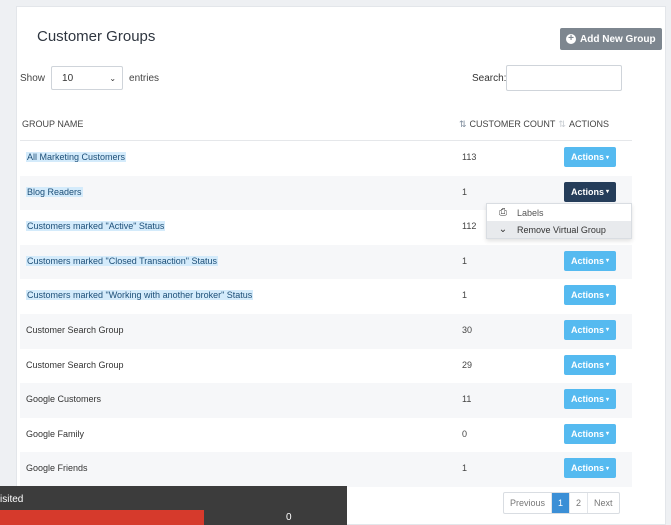 Image resolution: width=671 pixels, height=525 pixels. What do you see at coordinates (562, 124) in the screenshot?
I see `sort-icon: ⇅` at bounding box center [562, 124].